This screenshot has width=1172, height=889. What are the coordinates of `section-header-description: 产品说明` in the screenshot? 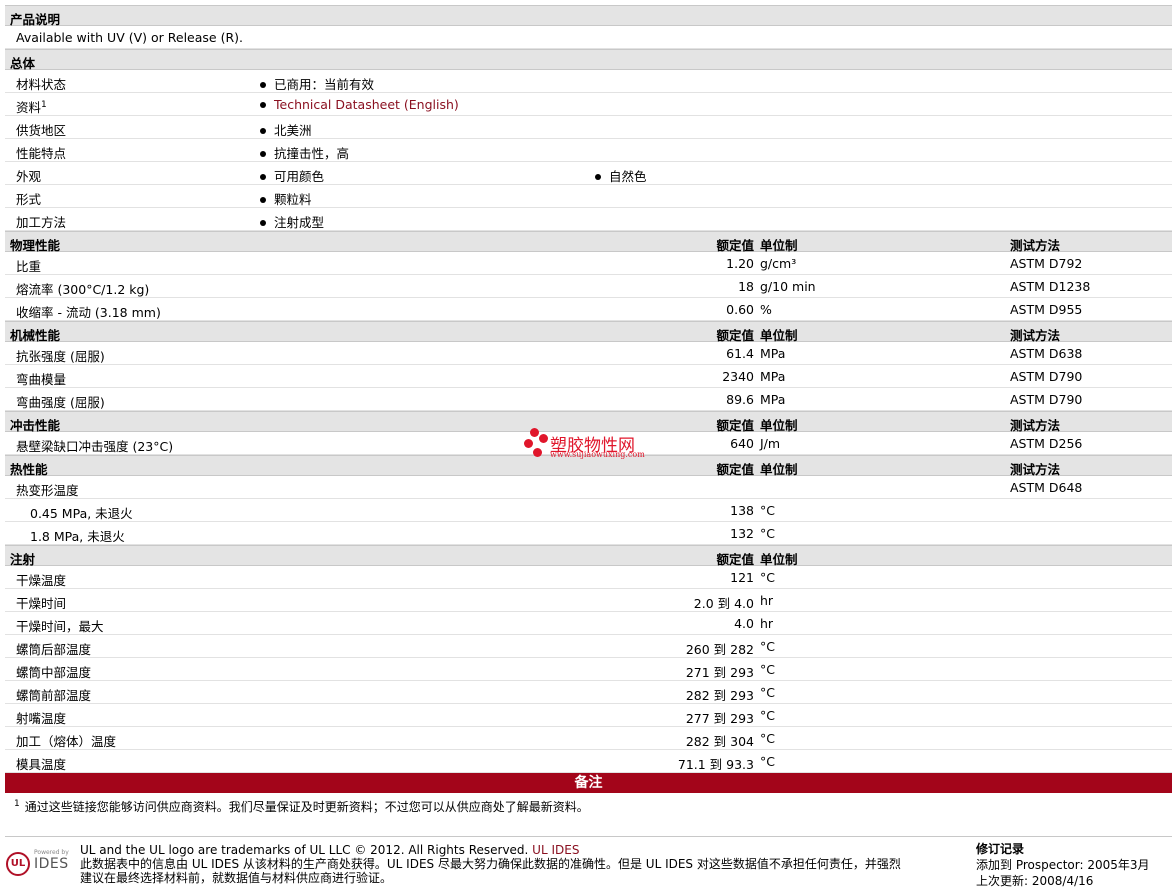 It's located at (588, 16).